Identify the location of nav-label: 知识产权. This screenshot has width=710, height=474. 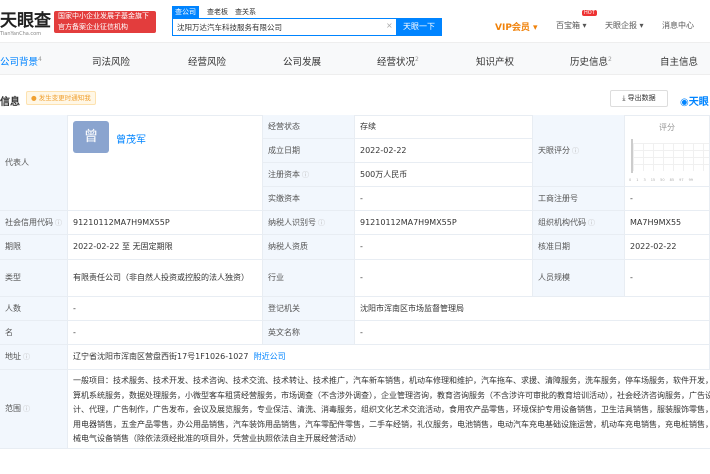
(495, 62).